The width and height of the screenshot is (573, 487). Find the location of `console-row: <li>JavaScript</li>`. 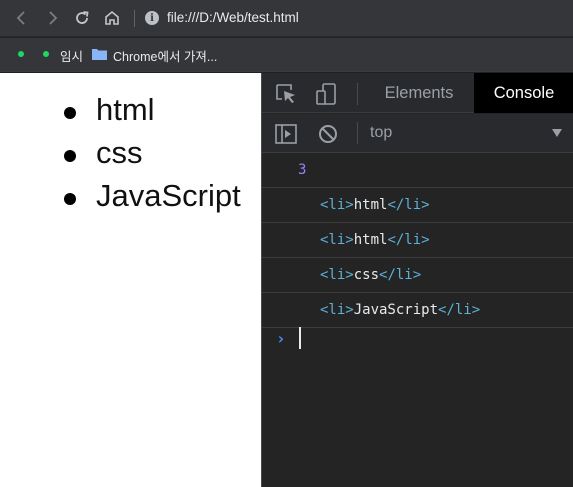

console-row: <li>JavaScript</li> is located at coordinates (417, 310).